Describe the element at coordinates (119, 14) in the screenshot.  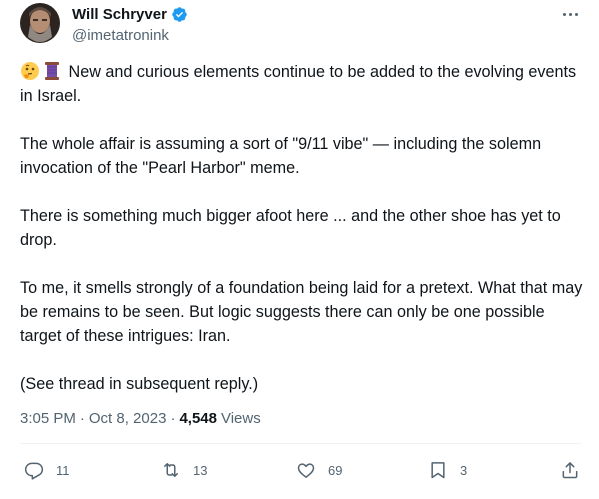
I see `author-display-name: Will Schryver` at that location.